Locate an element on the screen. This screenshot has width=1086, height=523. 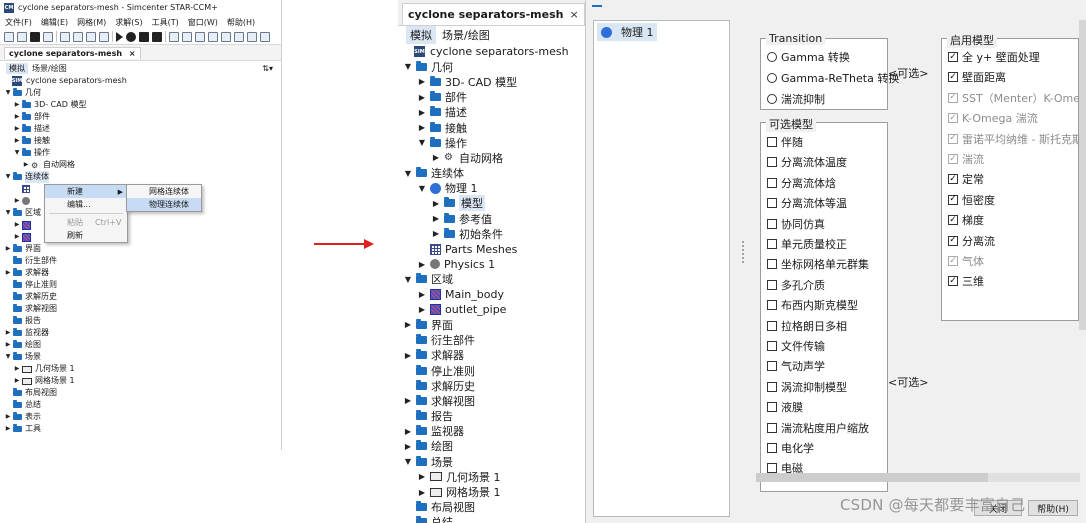
tree-node: ▶ 表示 is located at coordinates (142, 417).